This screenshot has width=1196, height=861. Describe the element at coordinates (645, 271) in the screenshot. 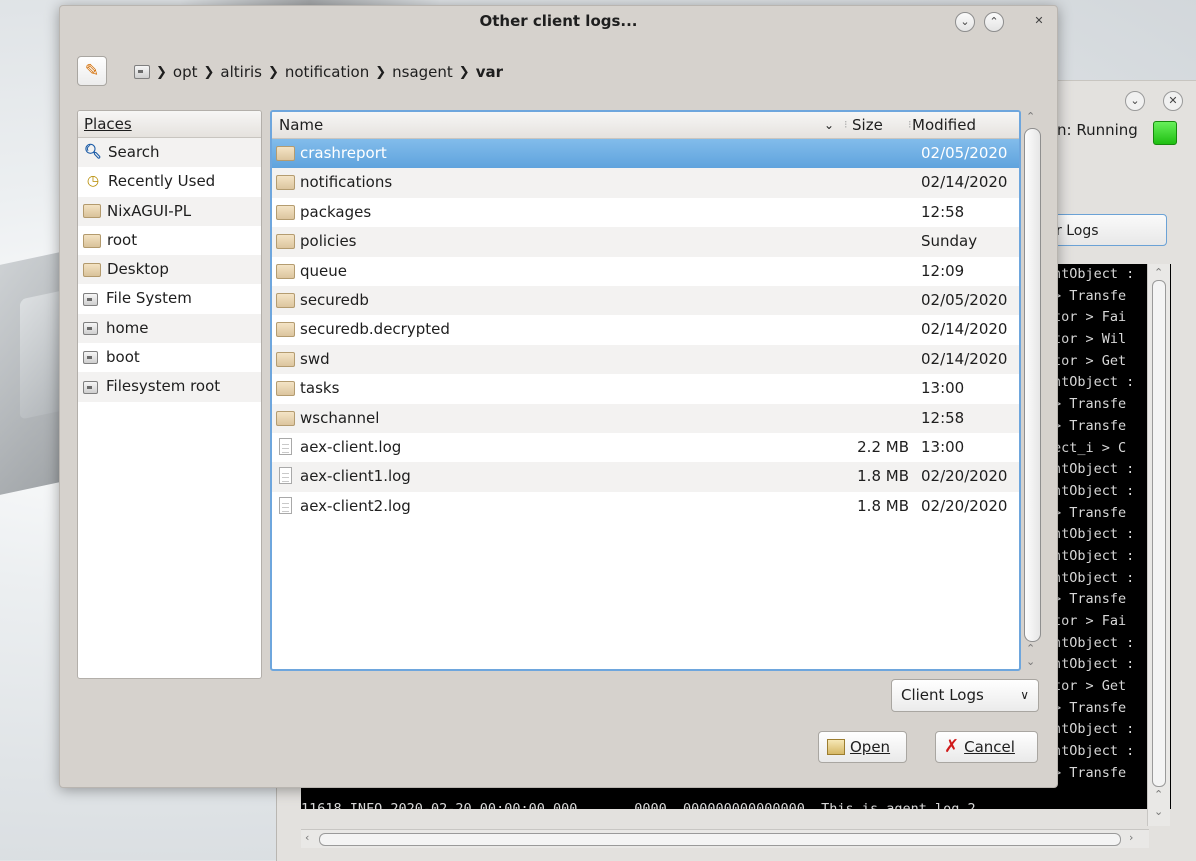

I see `folder-row: queue 12:09` at that location.